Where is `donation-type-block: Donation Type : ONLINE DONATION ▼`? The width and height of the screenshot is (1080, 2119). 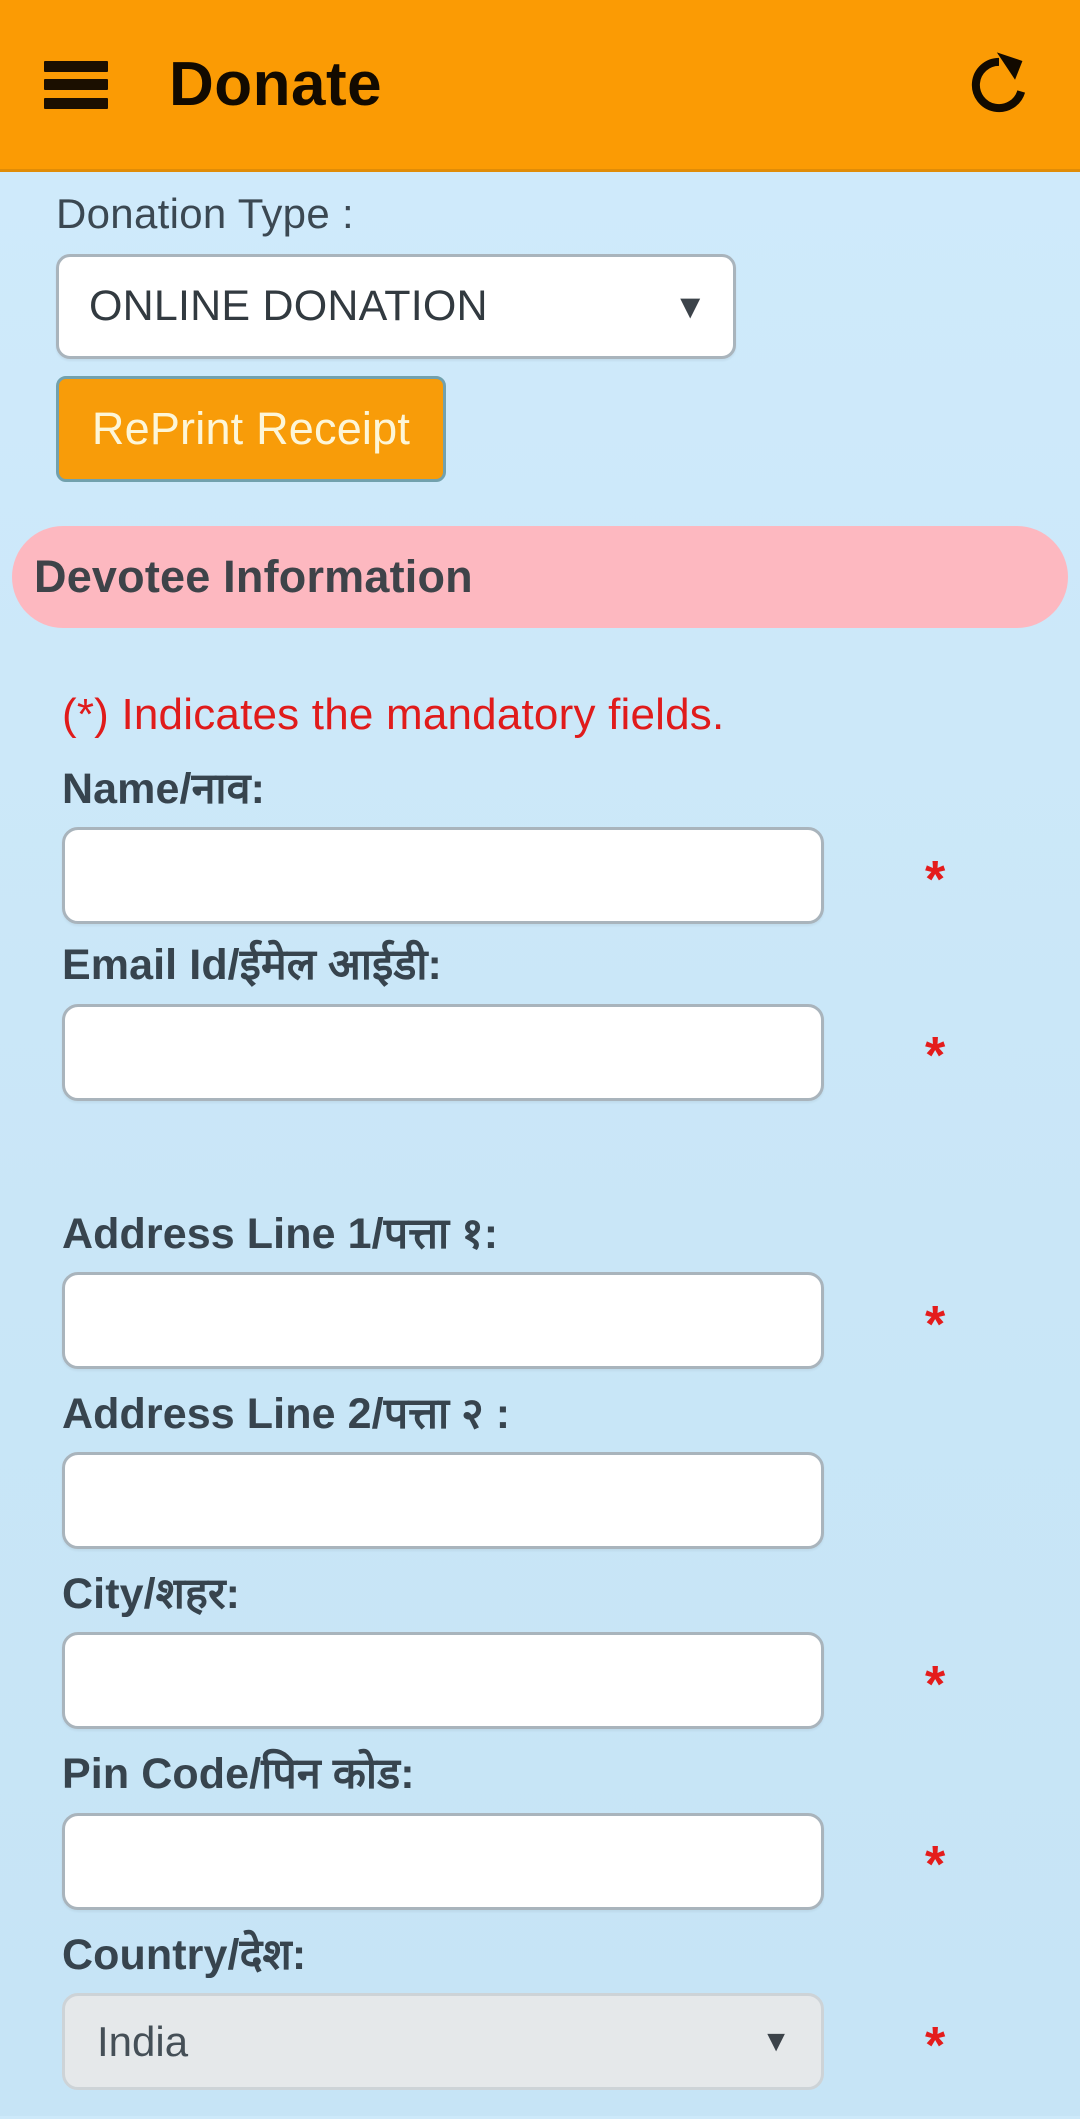 donation-type-block: Donation Type : ONLINE DONATION ▼ is located at coordinates (540, 265).